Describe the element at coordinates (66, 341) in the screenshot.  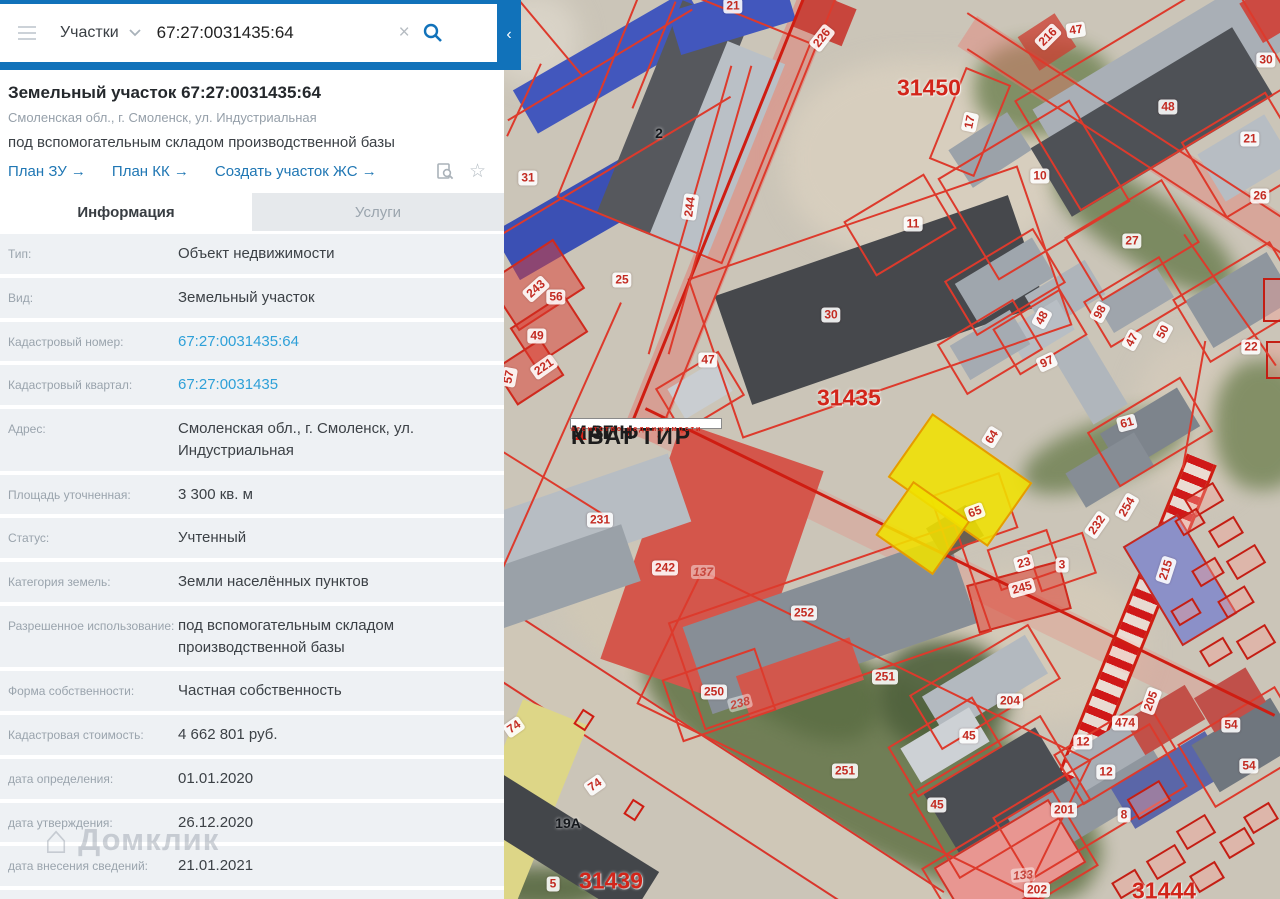
I see `field-label: Кадастровый номер:` at that location.